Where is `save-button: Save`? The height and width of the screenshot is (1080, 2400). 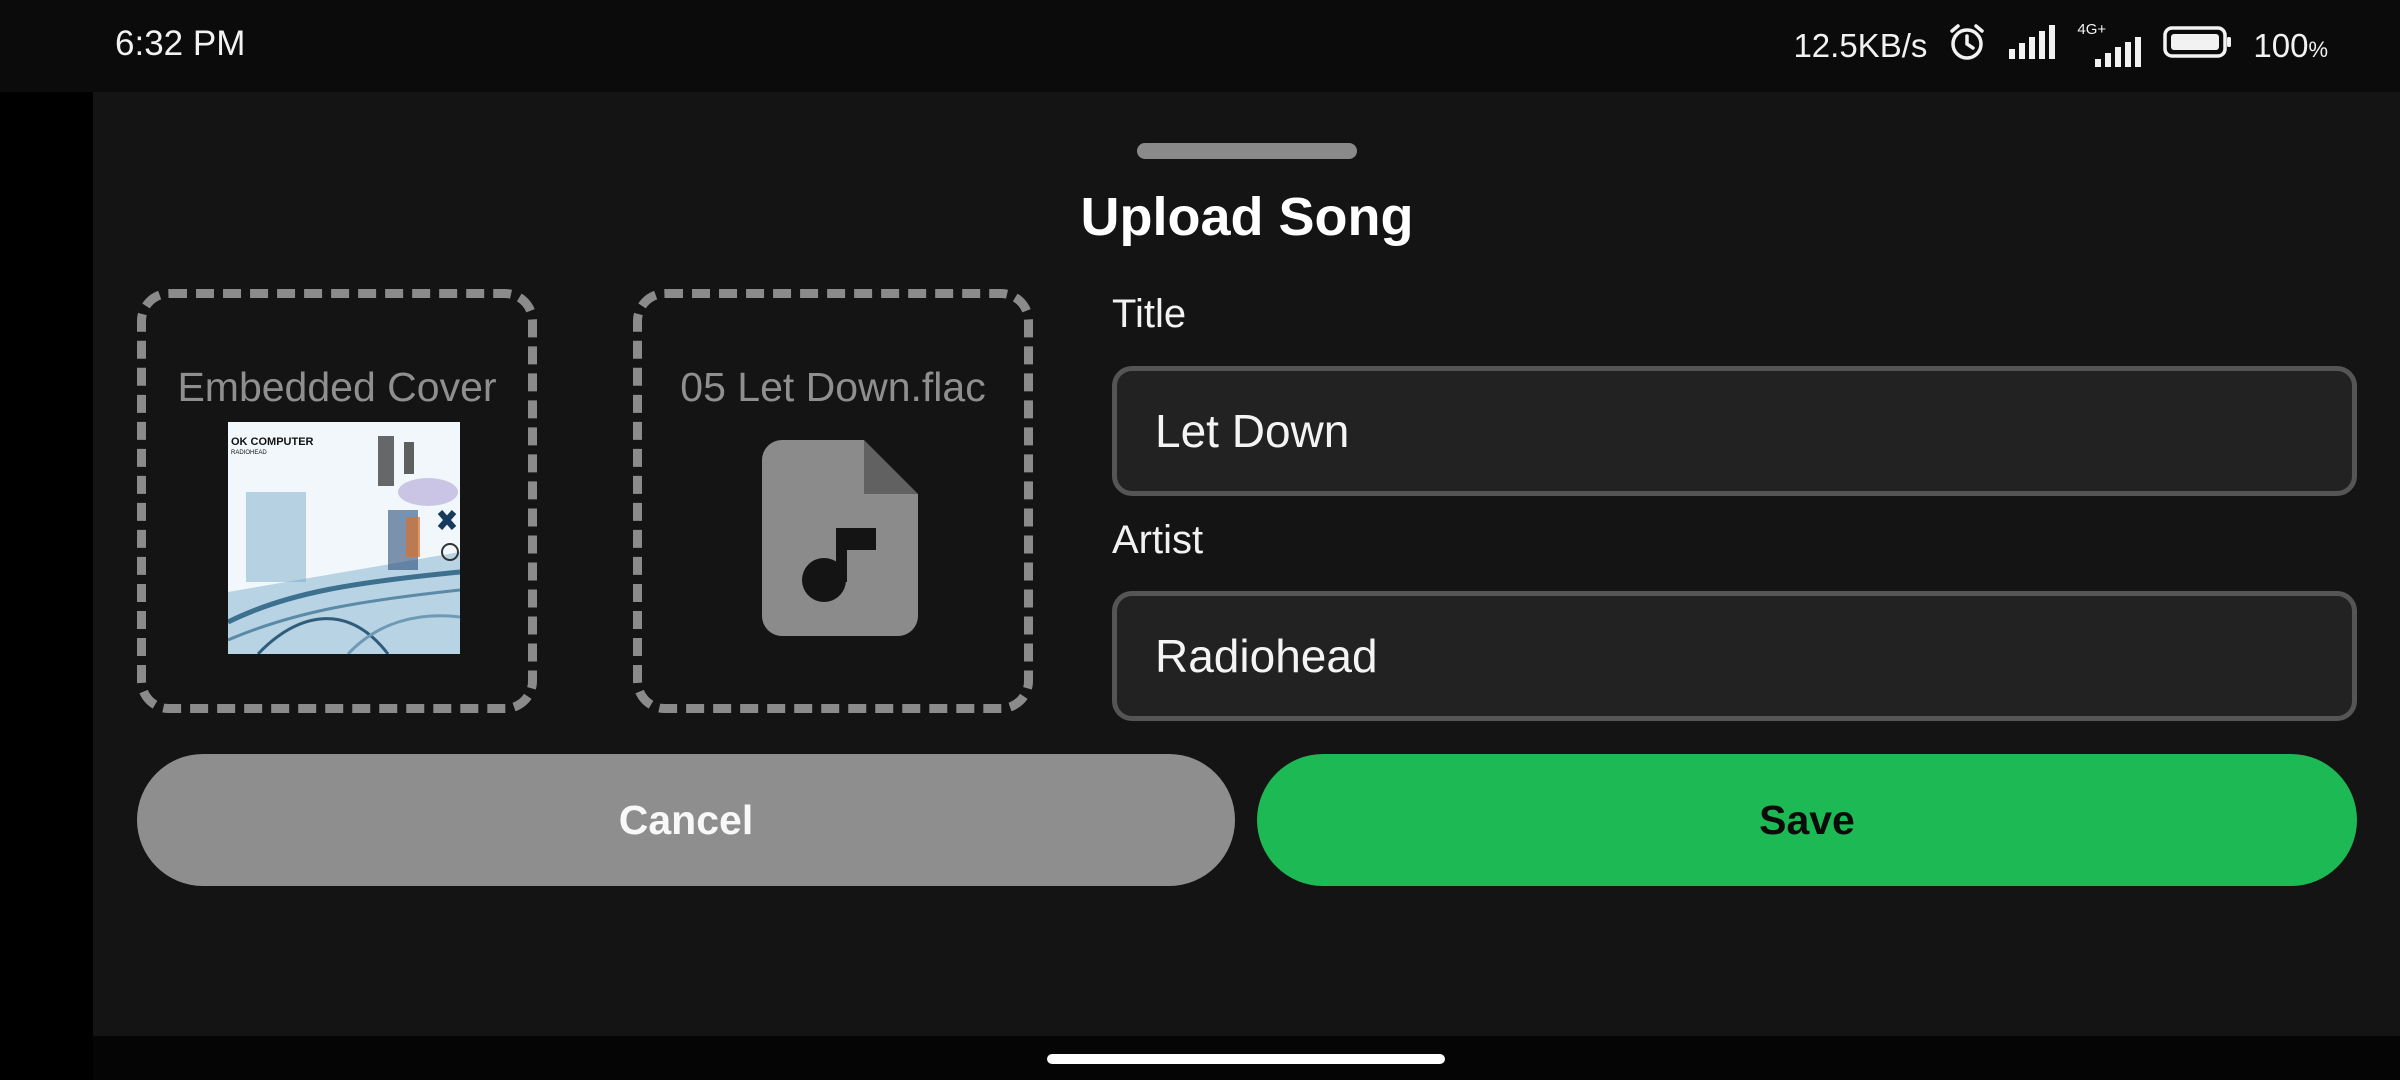
save-button: Save is located at coordinates (1807, 820).